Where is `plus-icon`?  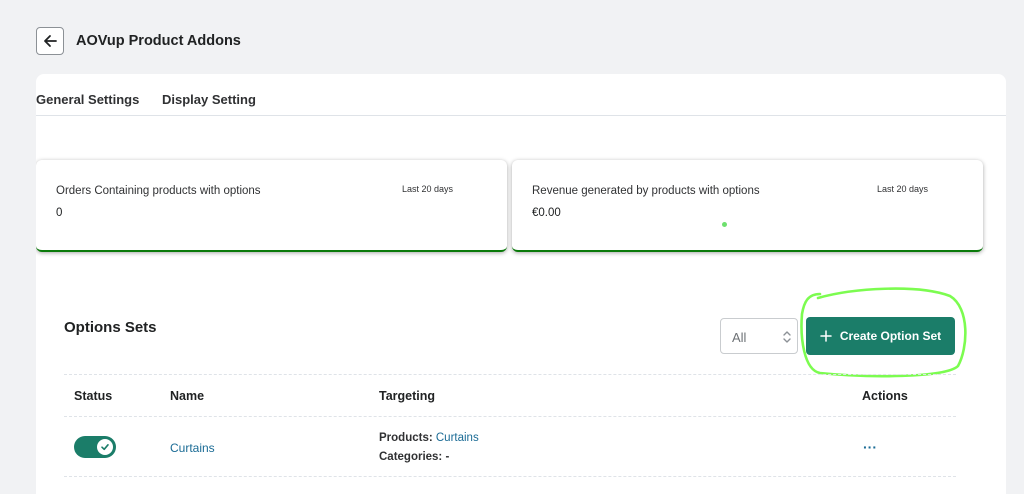
plus-icon is located at coordinates (826, 336).